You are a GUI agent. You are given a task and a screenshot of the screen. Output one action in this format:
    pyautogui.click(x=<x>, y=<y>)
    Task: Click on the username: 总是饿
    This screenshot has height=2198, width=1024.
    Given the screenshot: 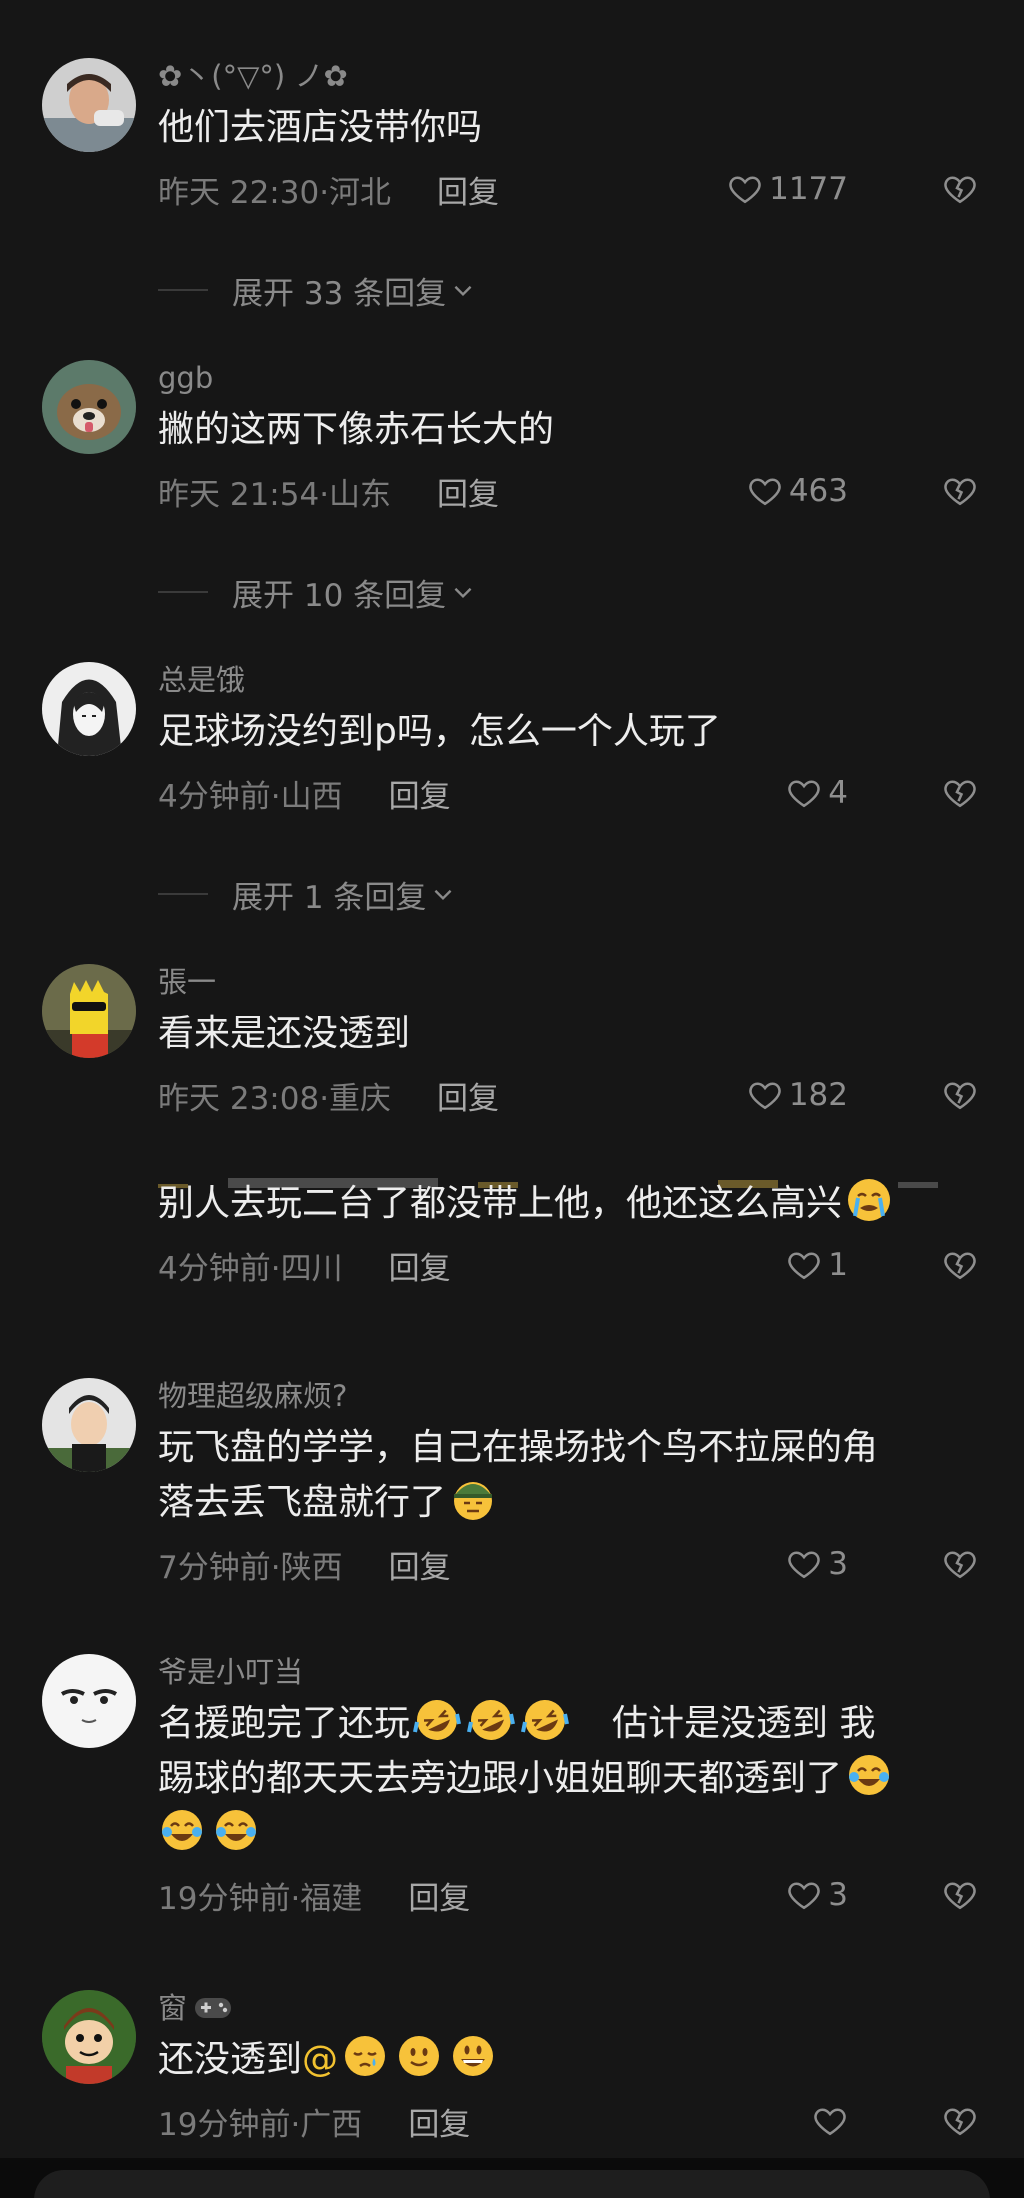 What is the action you would take?
    pyautogui.click(x=571, y=680)
    